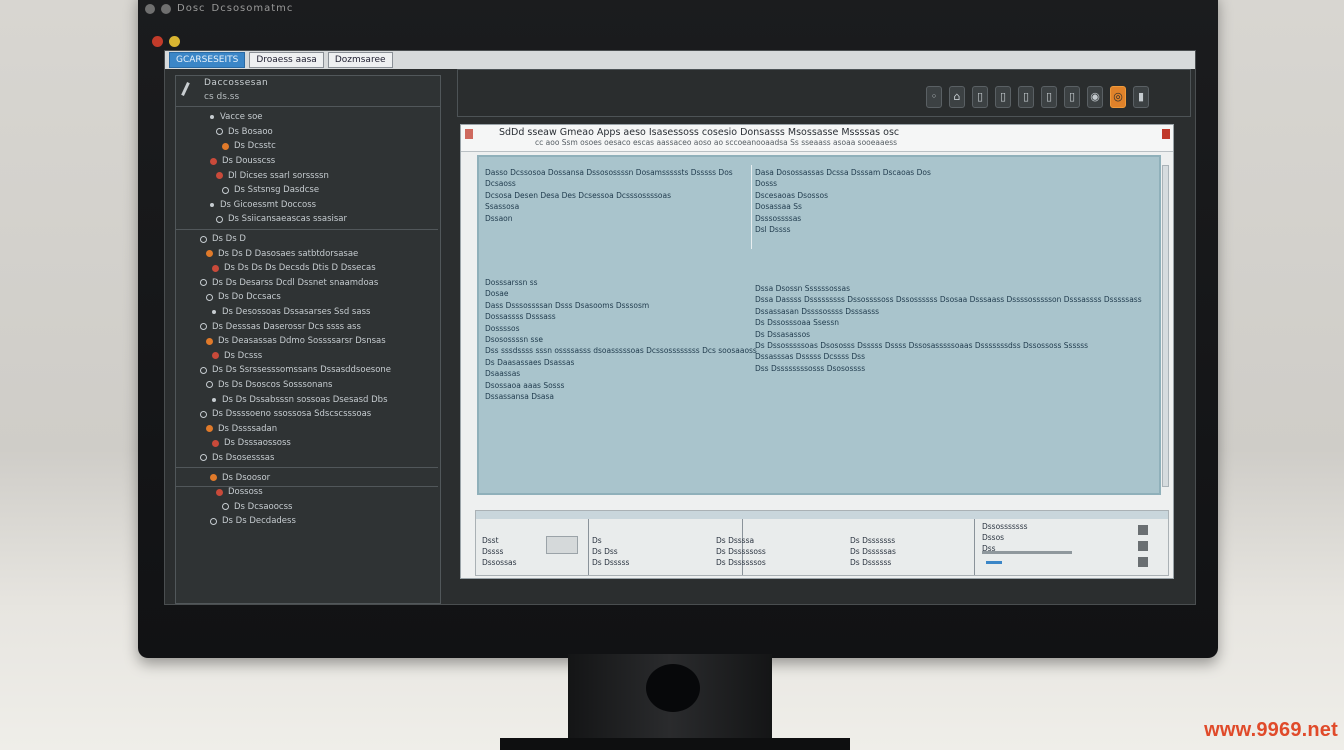  What do you see at coordinates (1095, 97) in the screenshot?
I see `toolbar-button: ◉` at bounding box center [1095, 97].